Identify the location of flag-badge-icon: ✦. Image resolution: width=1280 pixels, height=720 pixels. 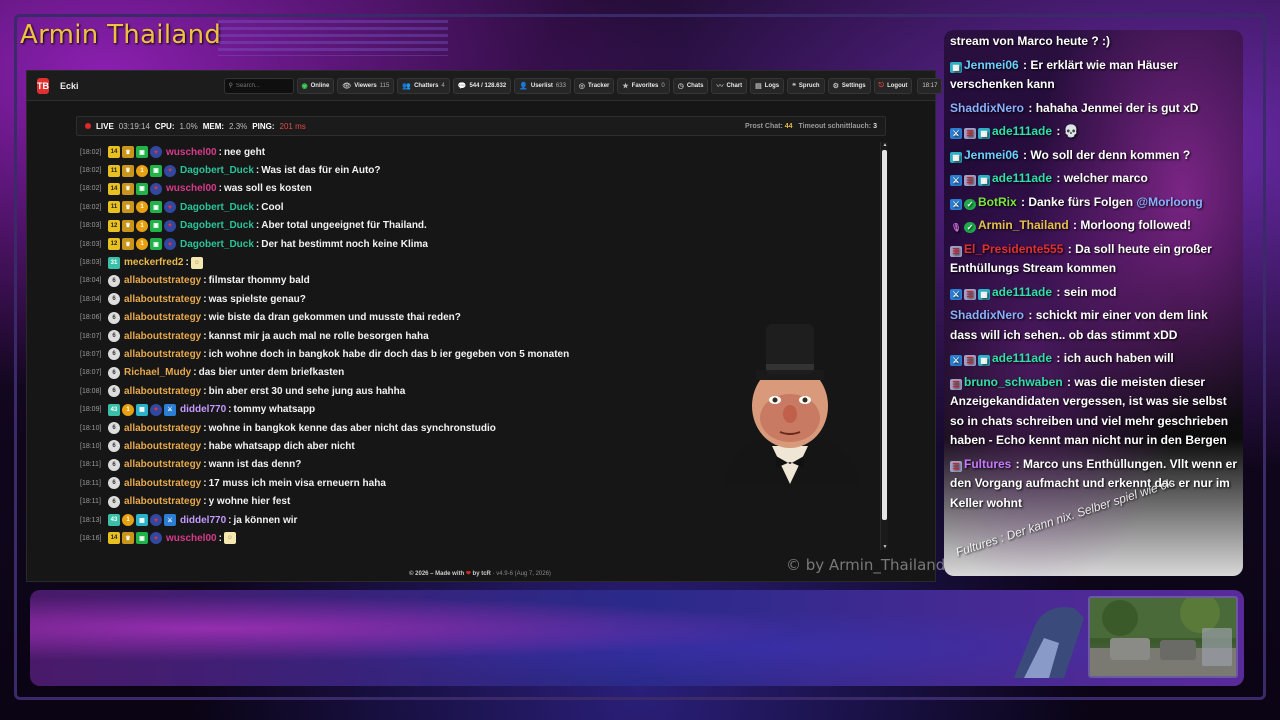
(156, 520).